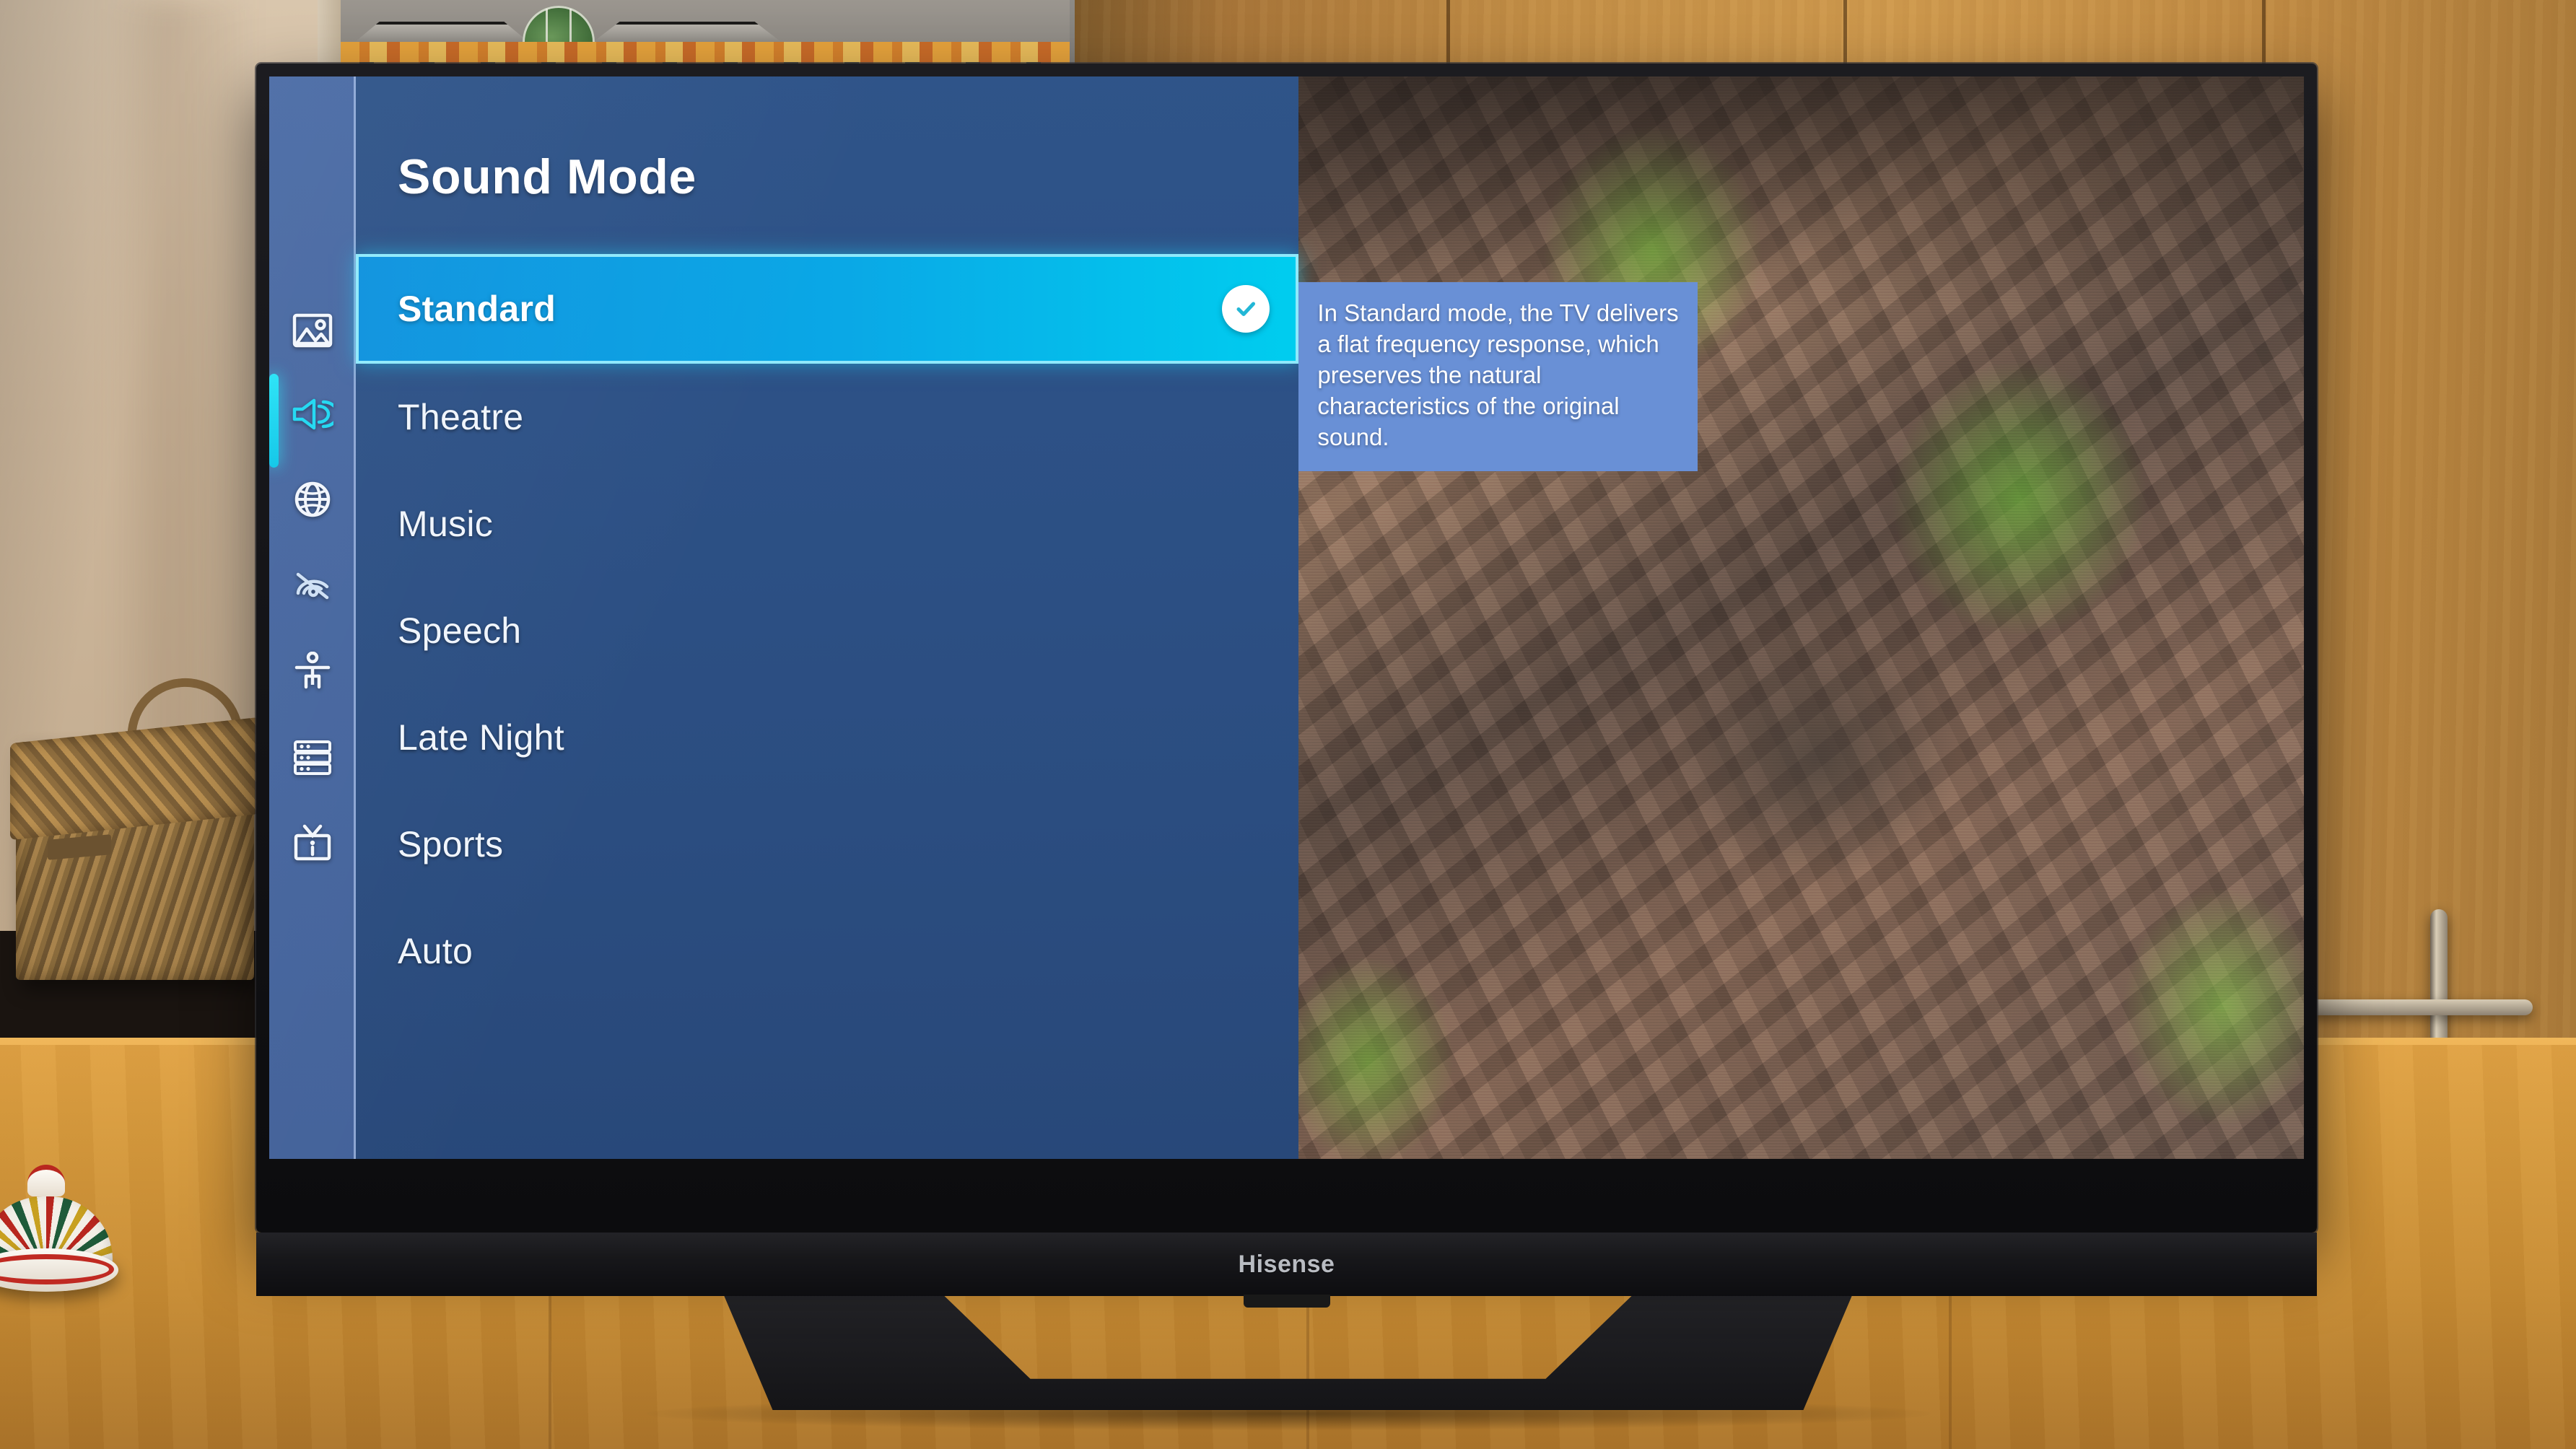 The height and width of the screenshot is (1449, 2576). What do you see at coordinates (451, 844) in the screenshot?
I see `list-item-label: Sports` at bounding box center [451, 844].